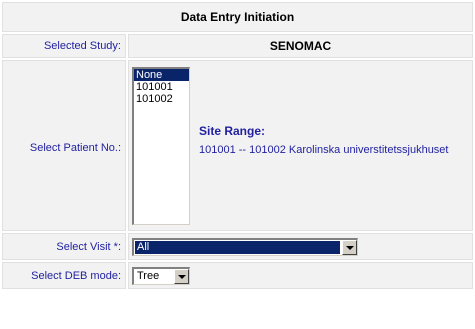 The width and height of the screenshot is (475, 329). Describe the element at coordinates (64, 275) in the screenshot. I see `select-deb-mode-label: Select DEB mode:` at that location.